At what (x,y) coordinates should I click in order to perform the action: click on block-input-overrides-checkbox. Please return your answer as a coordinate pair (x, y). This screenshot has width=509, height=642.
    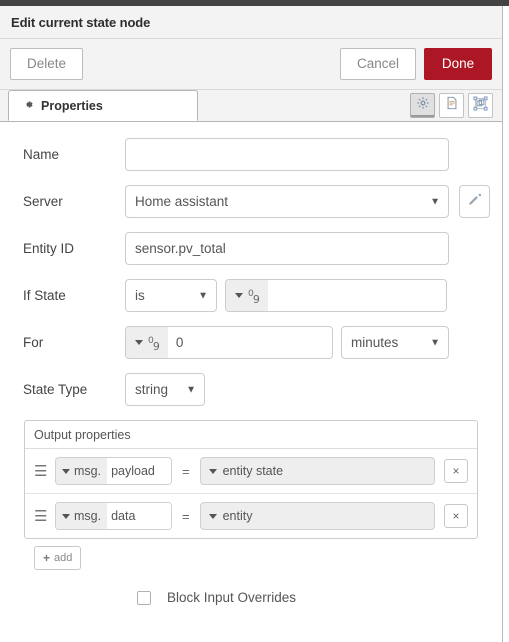
    Looking at the image, I should click on (144, 597).